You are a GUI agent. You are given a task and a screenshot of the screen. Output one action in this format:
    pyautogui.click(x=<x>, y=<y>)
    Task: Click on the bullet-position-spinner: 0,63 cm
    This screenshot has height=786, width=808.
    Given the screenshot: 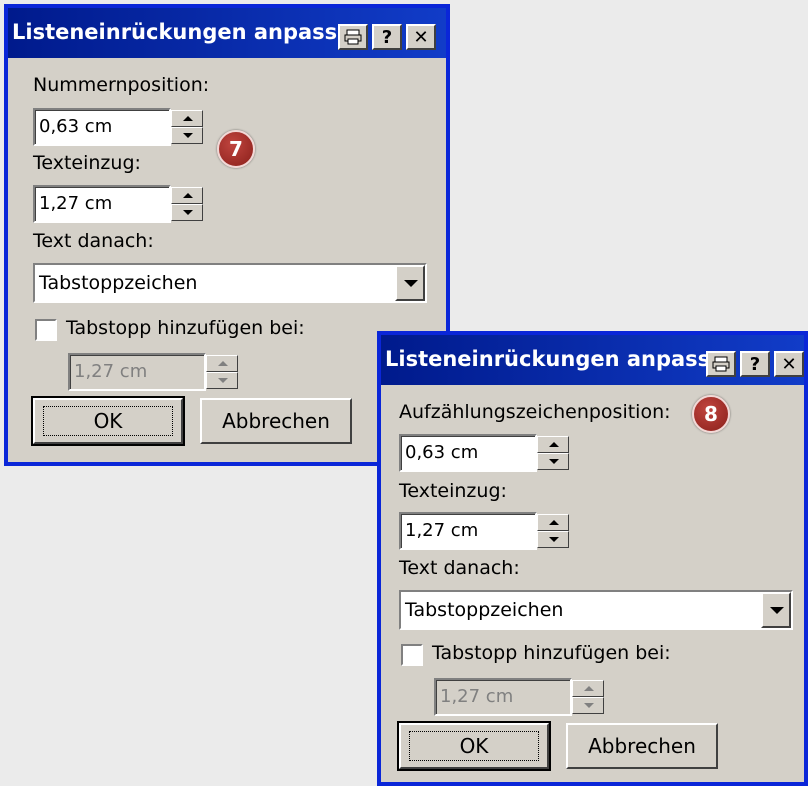 What is the action you would take?
    pyautogui.click(x=484, y=453)
    